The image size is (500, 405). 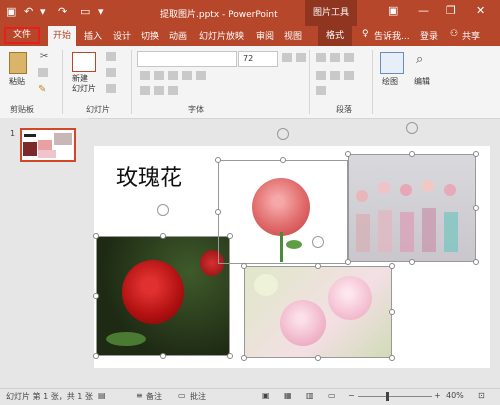 I want to click on slide-thumbnail, so click(x=48, y=145).